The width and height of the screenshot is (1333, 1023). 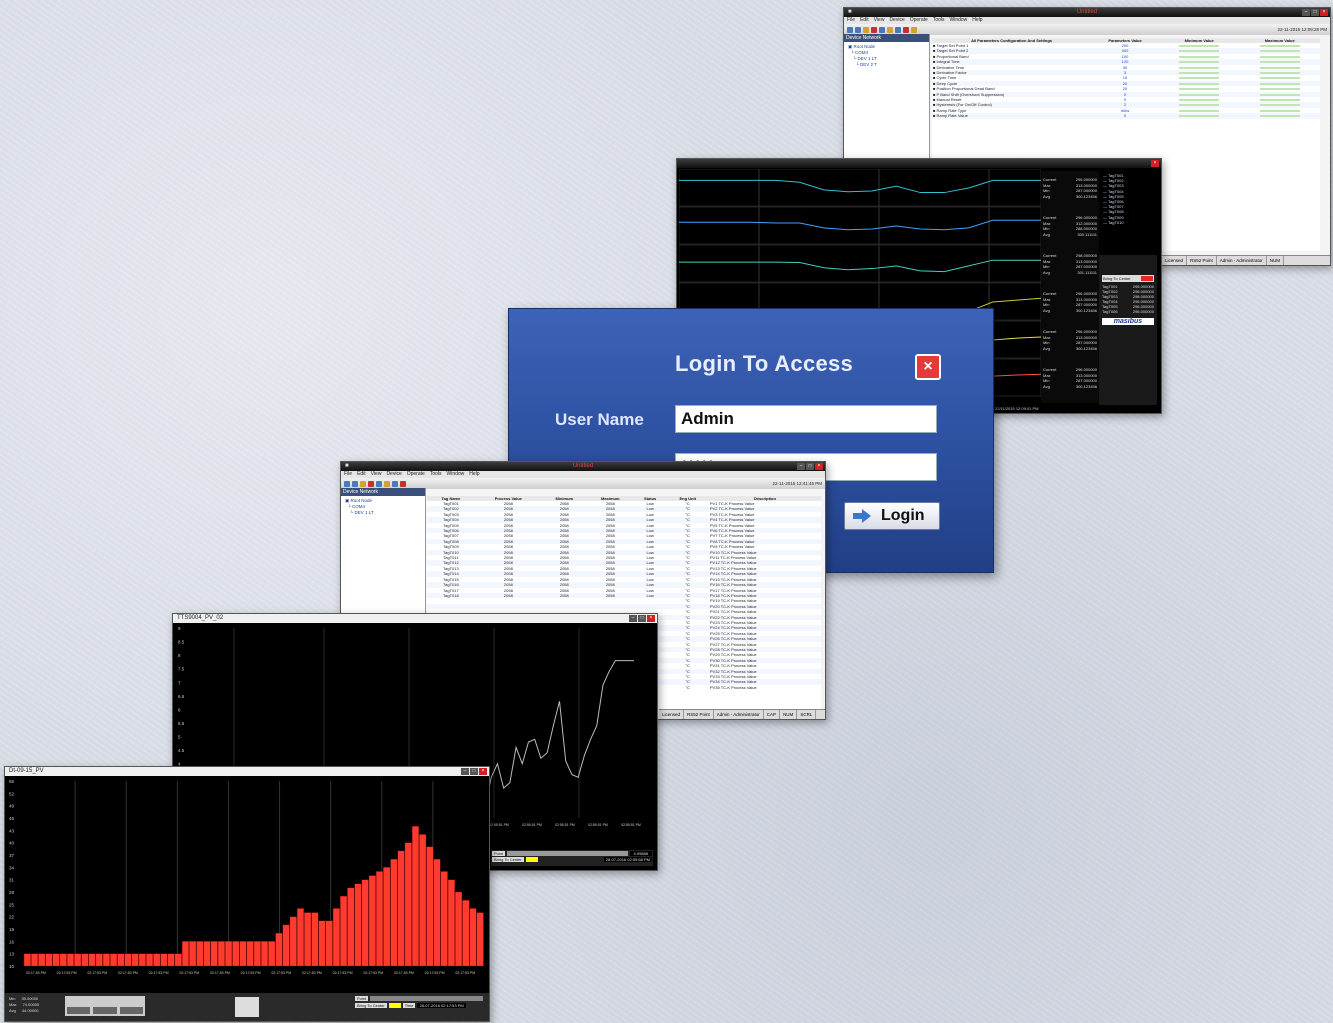 I want to click on y-tick-label: 13, so click(x=12, y=954).